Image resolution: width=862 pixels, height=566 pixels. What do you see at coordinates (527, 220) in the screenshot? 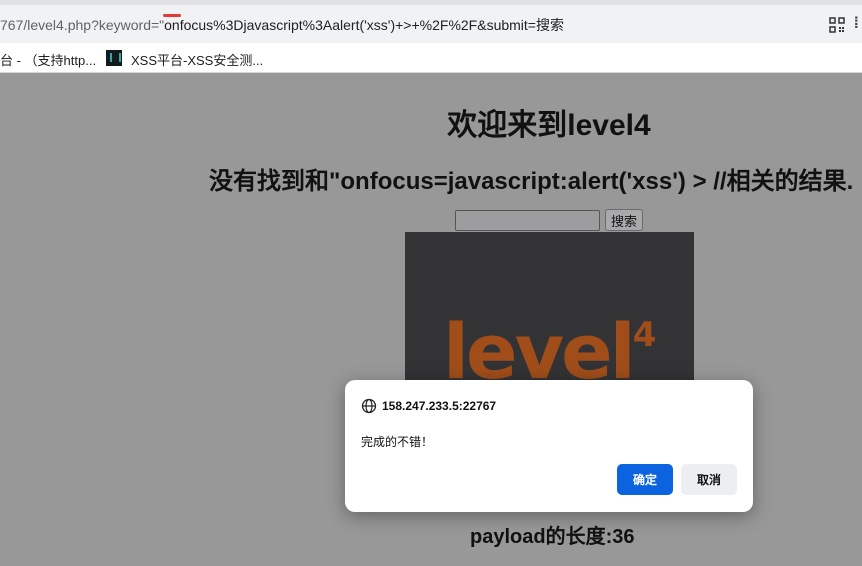
I see `search-input` at bounding box center [527, 220].